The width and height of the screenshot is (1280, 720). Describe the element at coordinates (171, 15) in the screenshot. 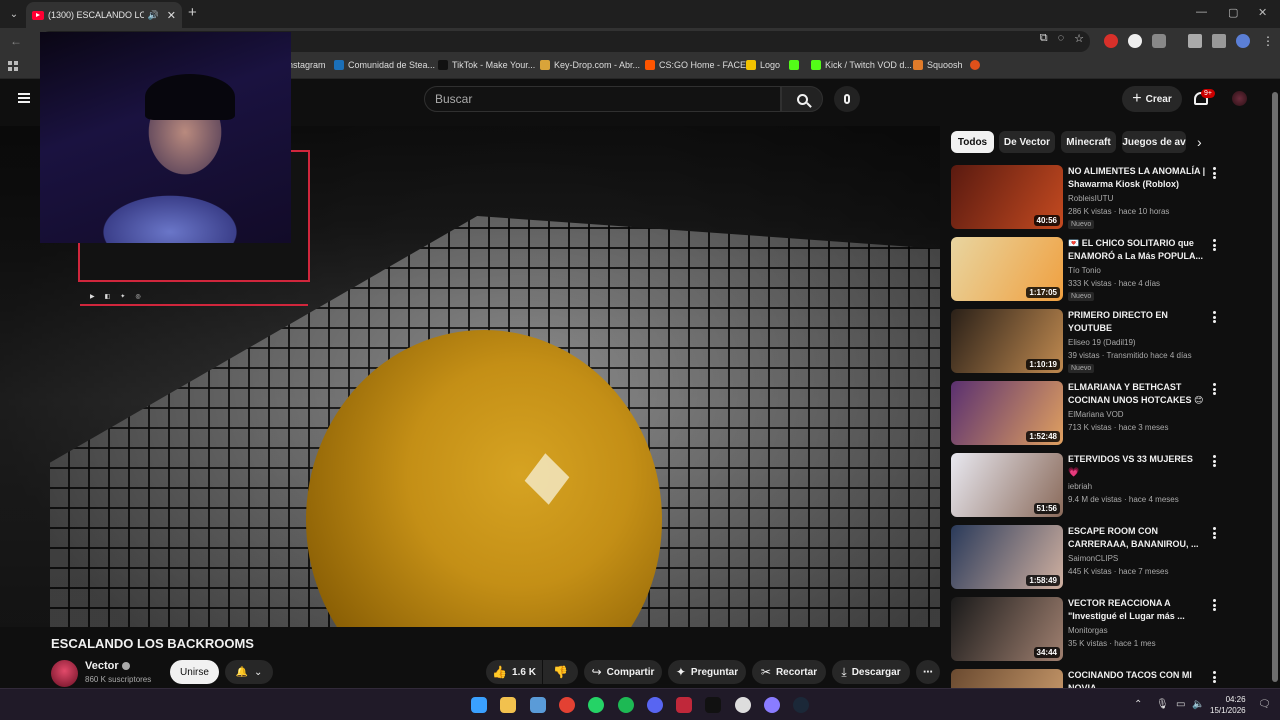

I see `tab-close-icon: ✕` at that location.